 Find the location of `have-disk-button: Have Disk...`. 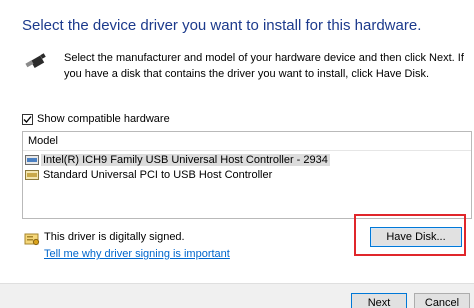

have-disk-button: Have Disk... is located at coordinates (416, 237).